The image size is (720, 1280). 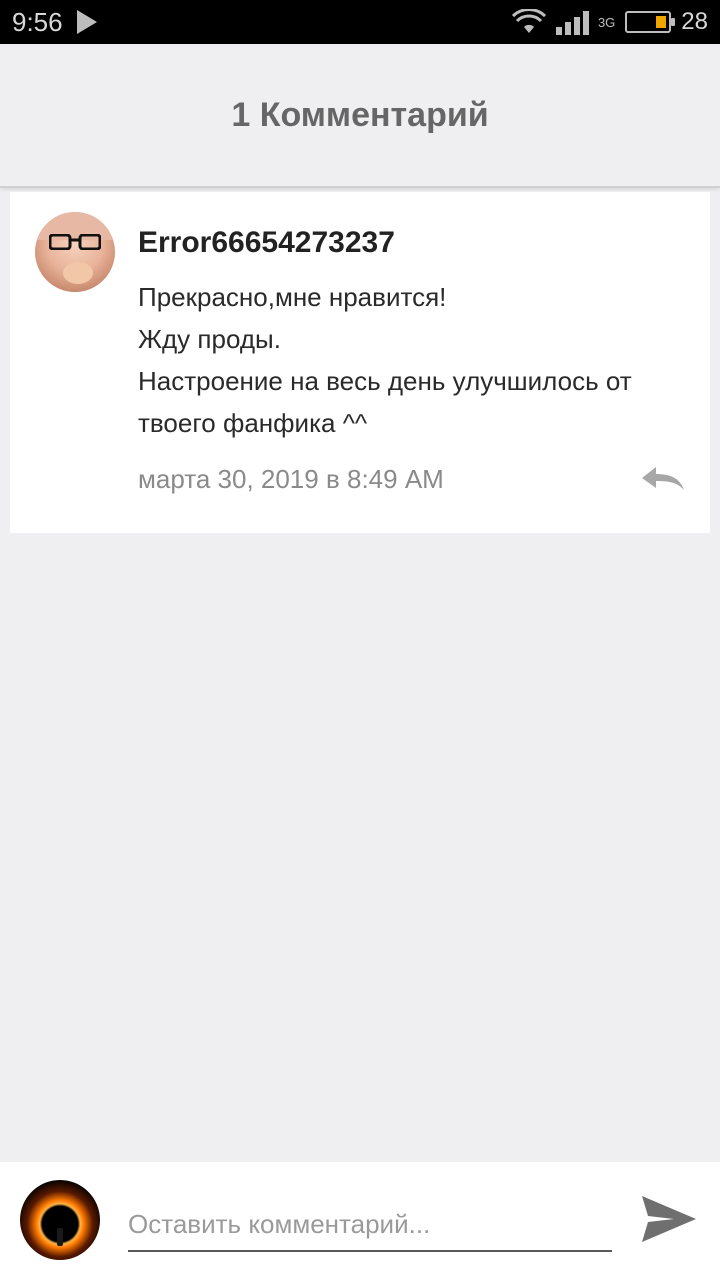 What do you see at coordinates (385, 381) in the screenshot?
I see `comment-line: Настроение на весь день улучшилось от` at bounding box center [385, 381].